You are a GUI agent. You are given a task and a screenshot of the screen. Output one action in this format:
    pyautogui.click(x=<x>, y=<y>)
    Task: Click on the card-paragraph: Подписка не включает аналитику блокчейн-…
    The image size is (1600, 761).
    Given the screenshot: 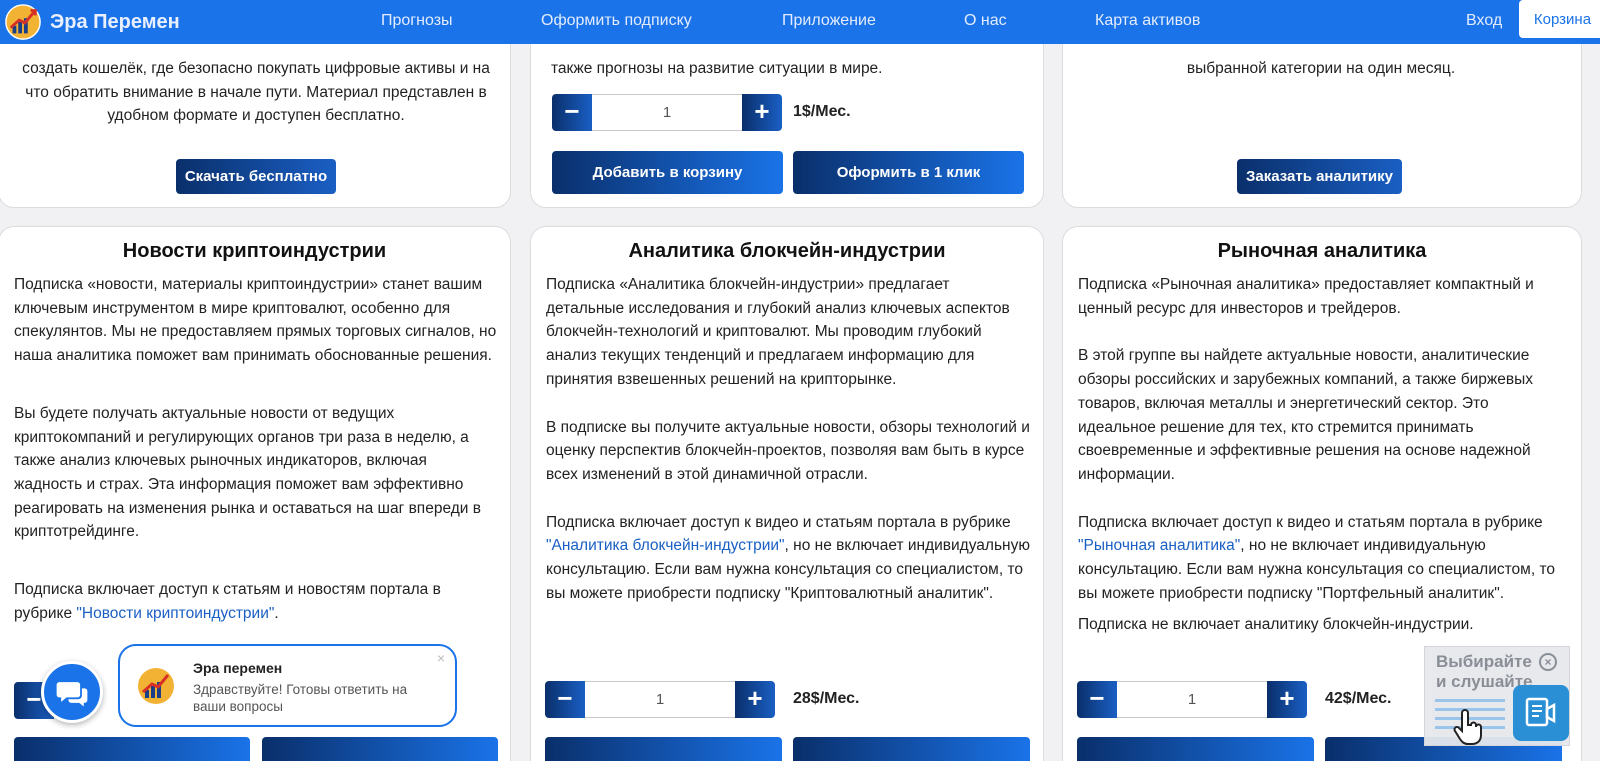 What is the action you would take?
    pyautogui.click(x=1276, y=625)
    